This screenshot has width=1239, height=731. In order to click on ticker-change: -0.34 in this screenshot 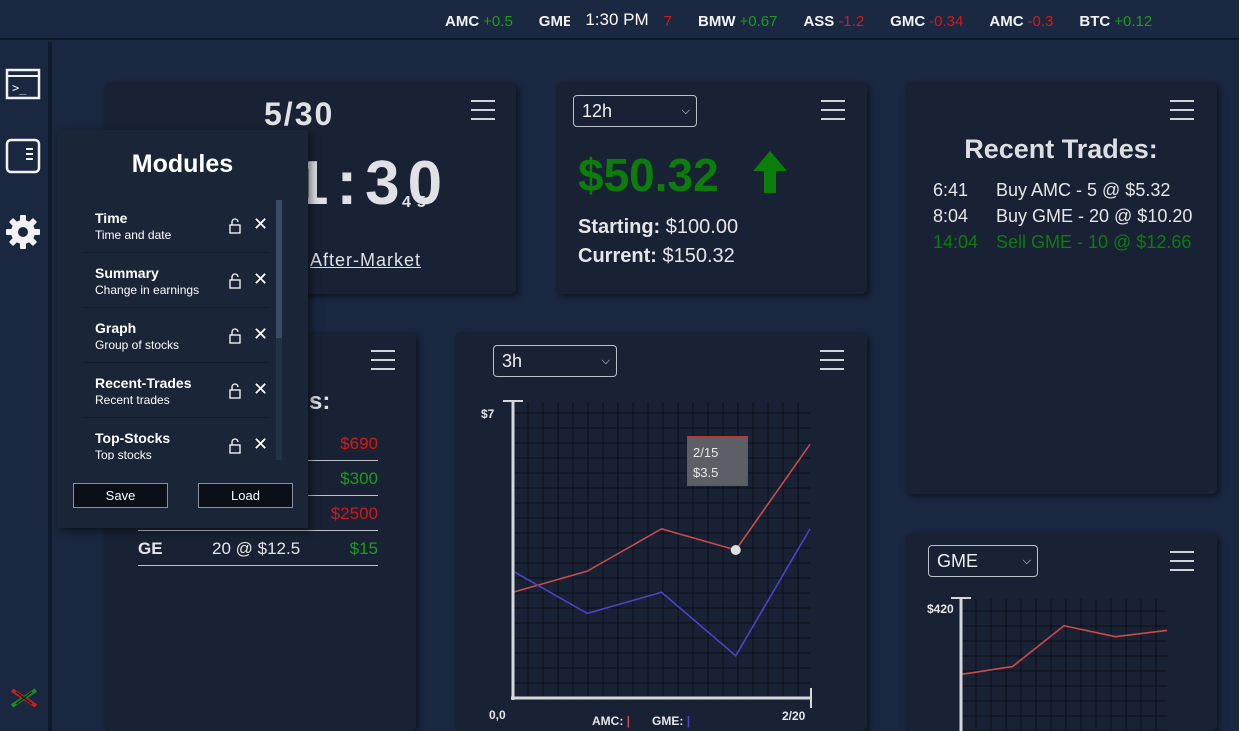, I will do `click(946, 21)`.